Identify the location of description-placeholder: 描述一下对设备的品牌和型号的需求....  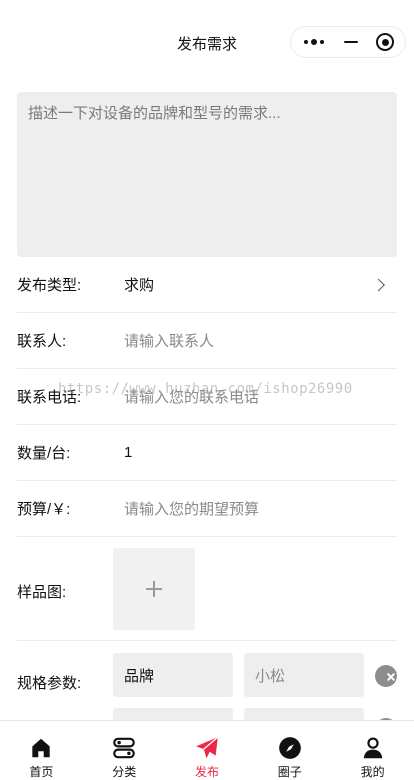
(154, 113).